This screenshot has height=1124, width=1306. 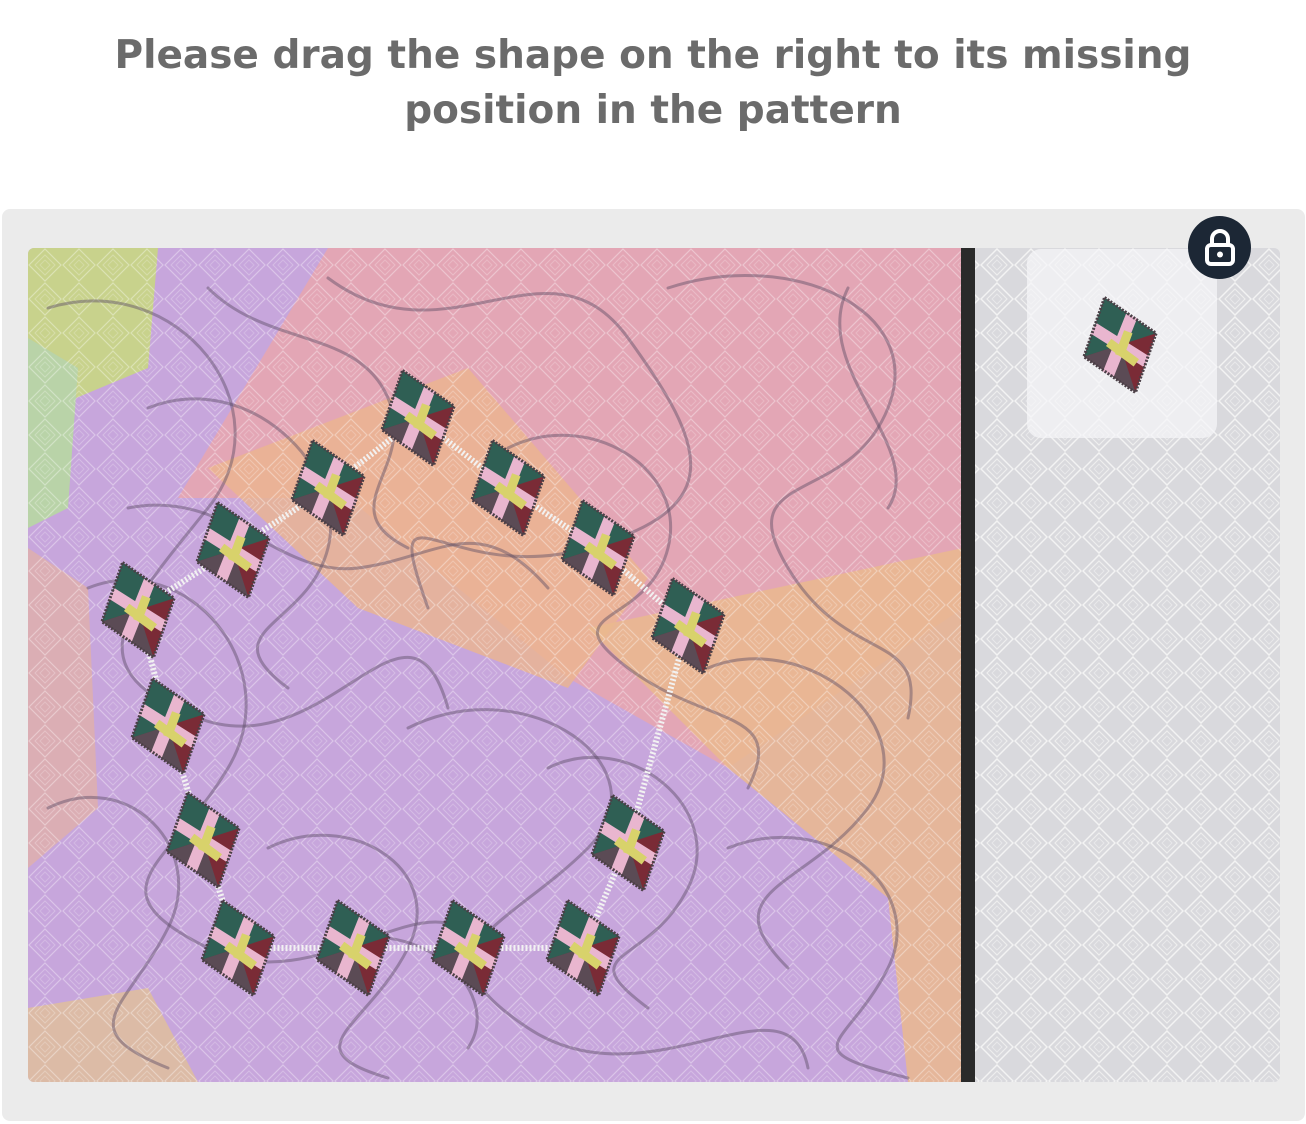 I want to click on padlock-icon, so click(x=1219, y=247).